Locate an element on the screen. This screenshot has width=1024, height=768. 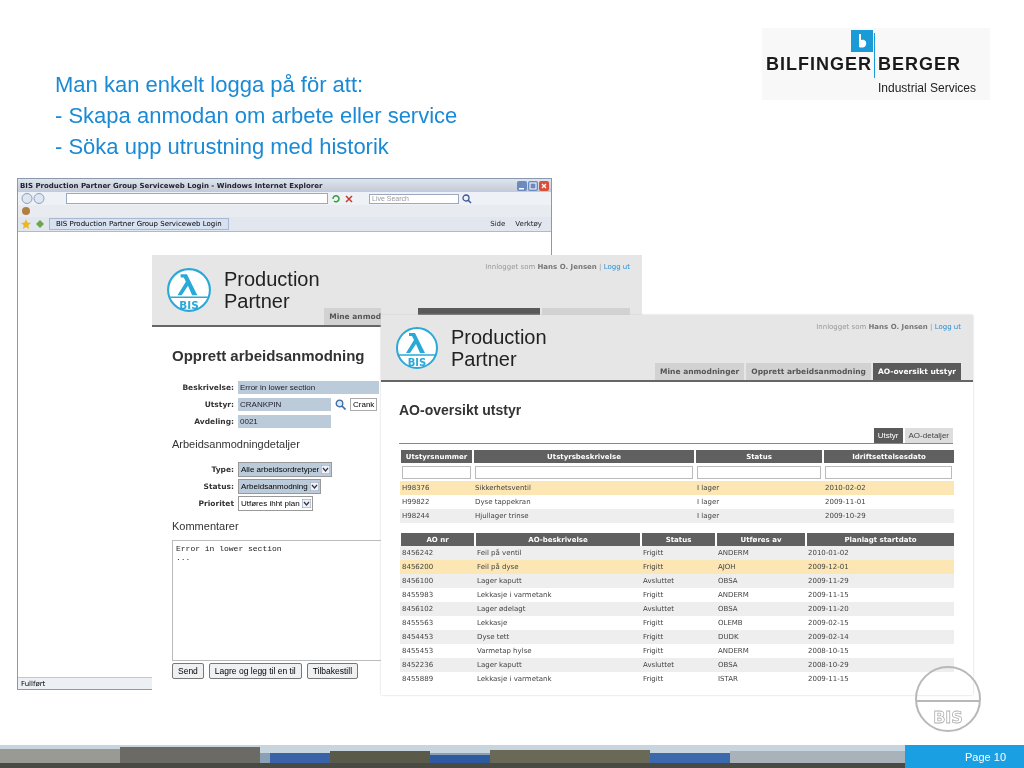
star-icon is located at coordinates (26, 224).